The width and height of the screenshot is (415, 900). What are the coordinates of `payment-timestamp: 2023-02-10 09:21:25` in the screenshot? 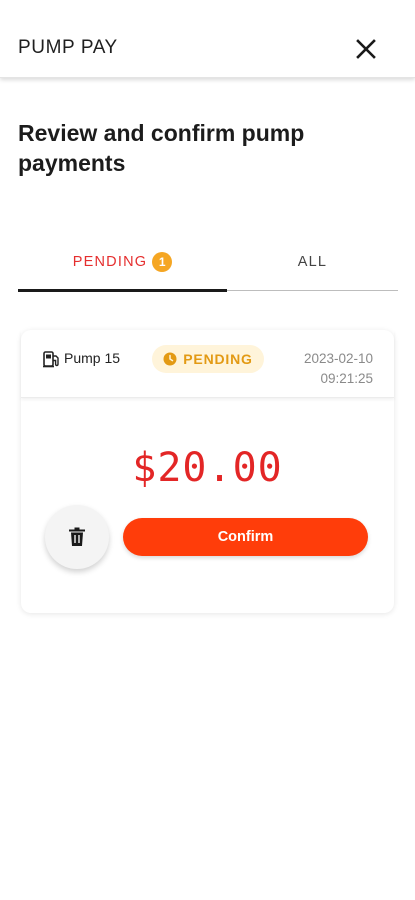 It's located at (328, 369).